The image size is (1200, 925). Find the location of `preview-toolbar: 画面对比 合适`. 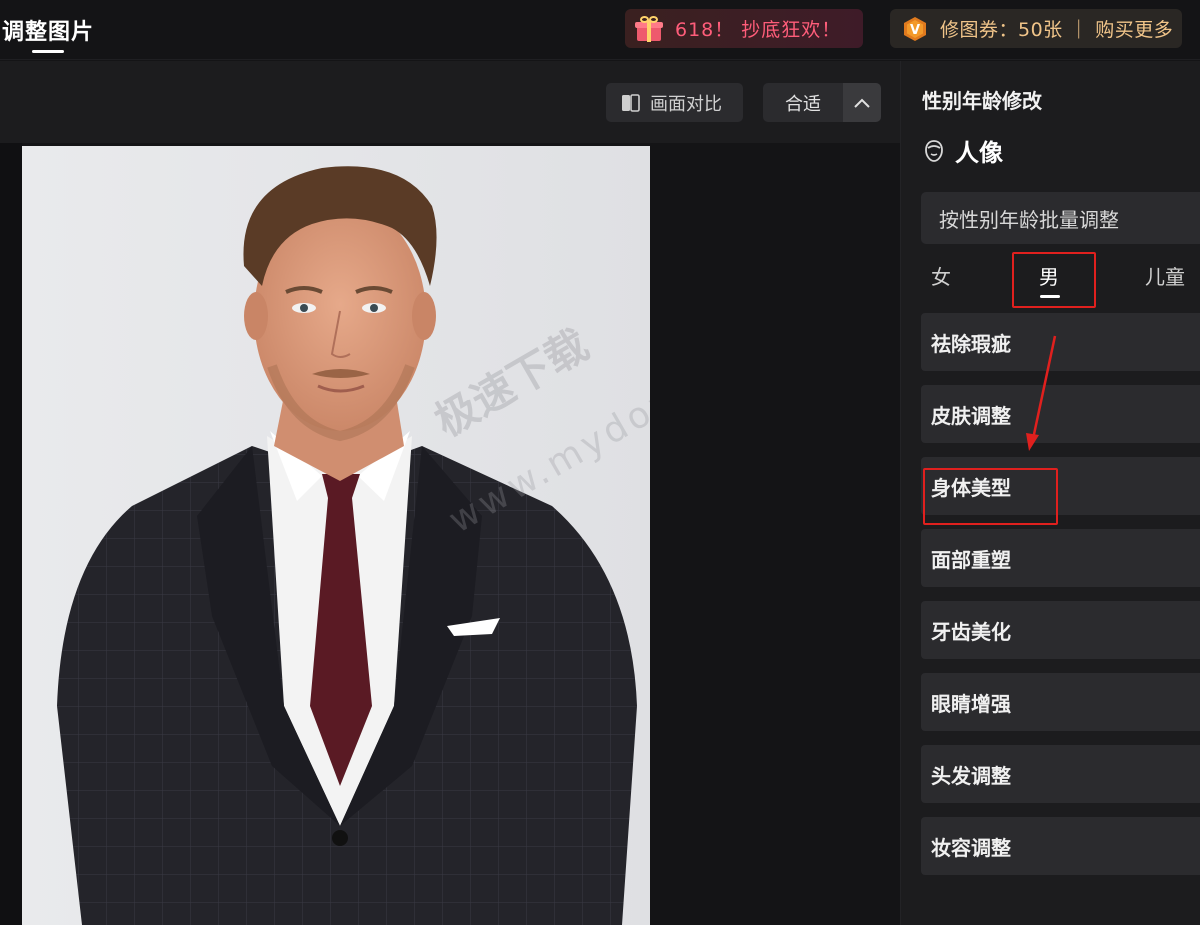

preview-toolbar: 画面对比 合适 is located at coordinates (450, 102).